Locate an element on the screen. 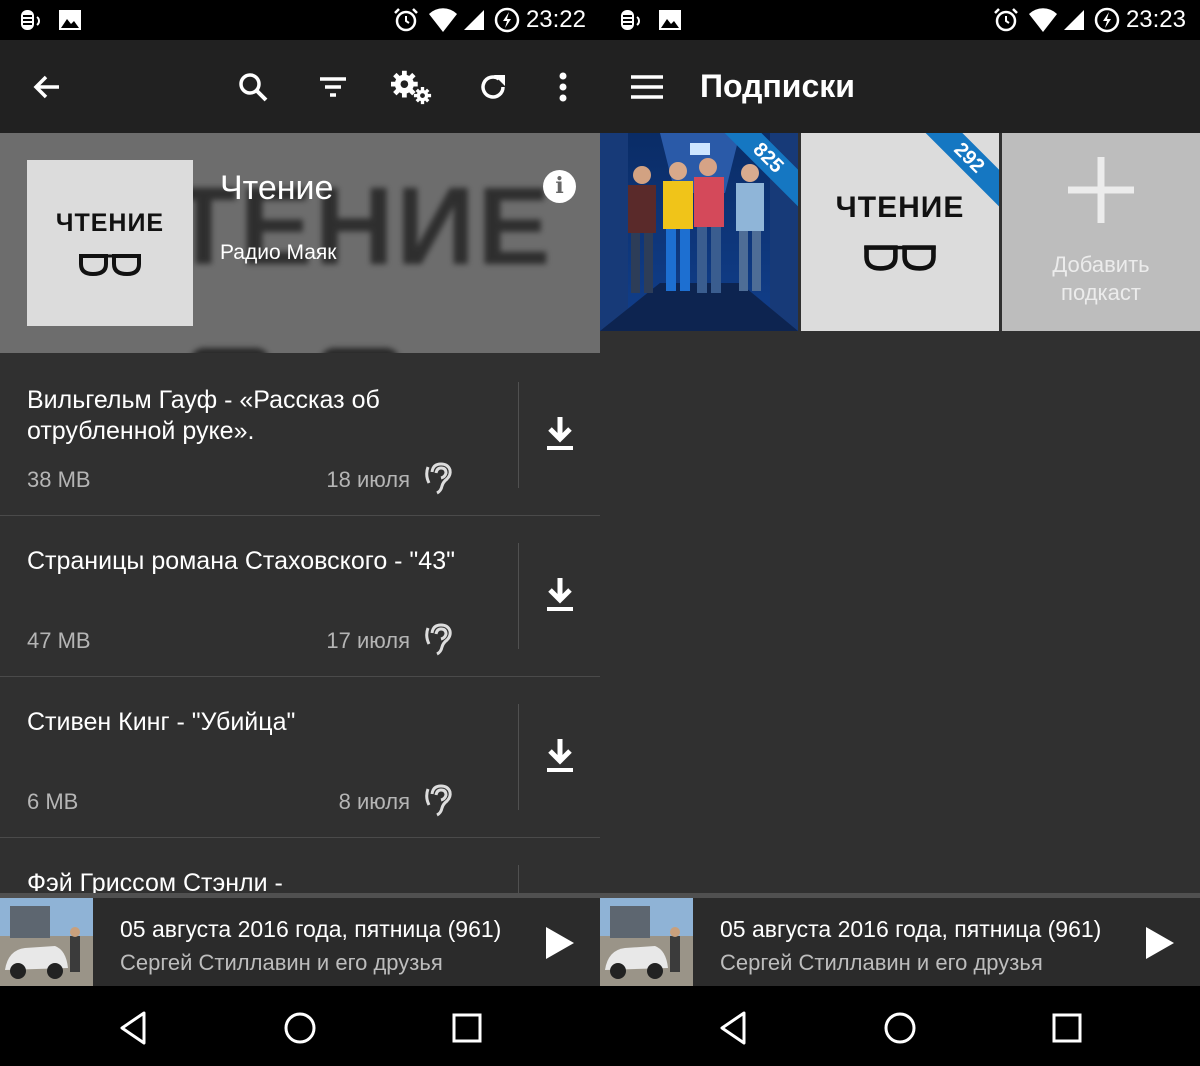 The image size is (1200, 1066). gears-icon is located at coordinates (411, 87).